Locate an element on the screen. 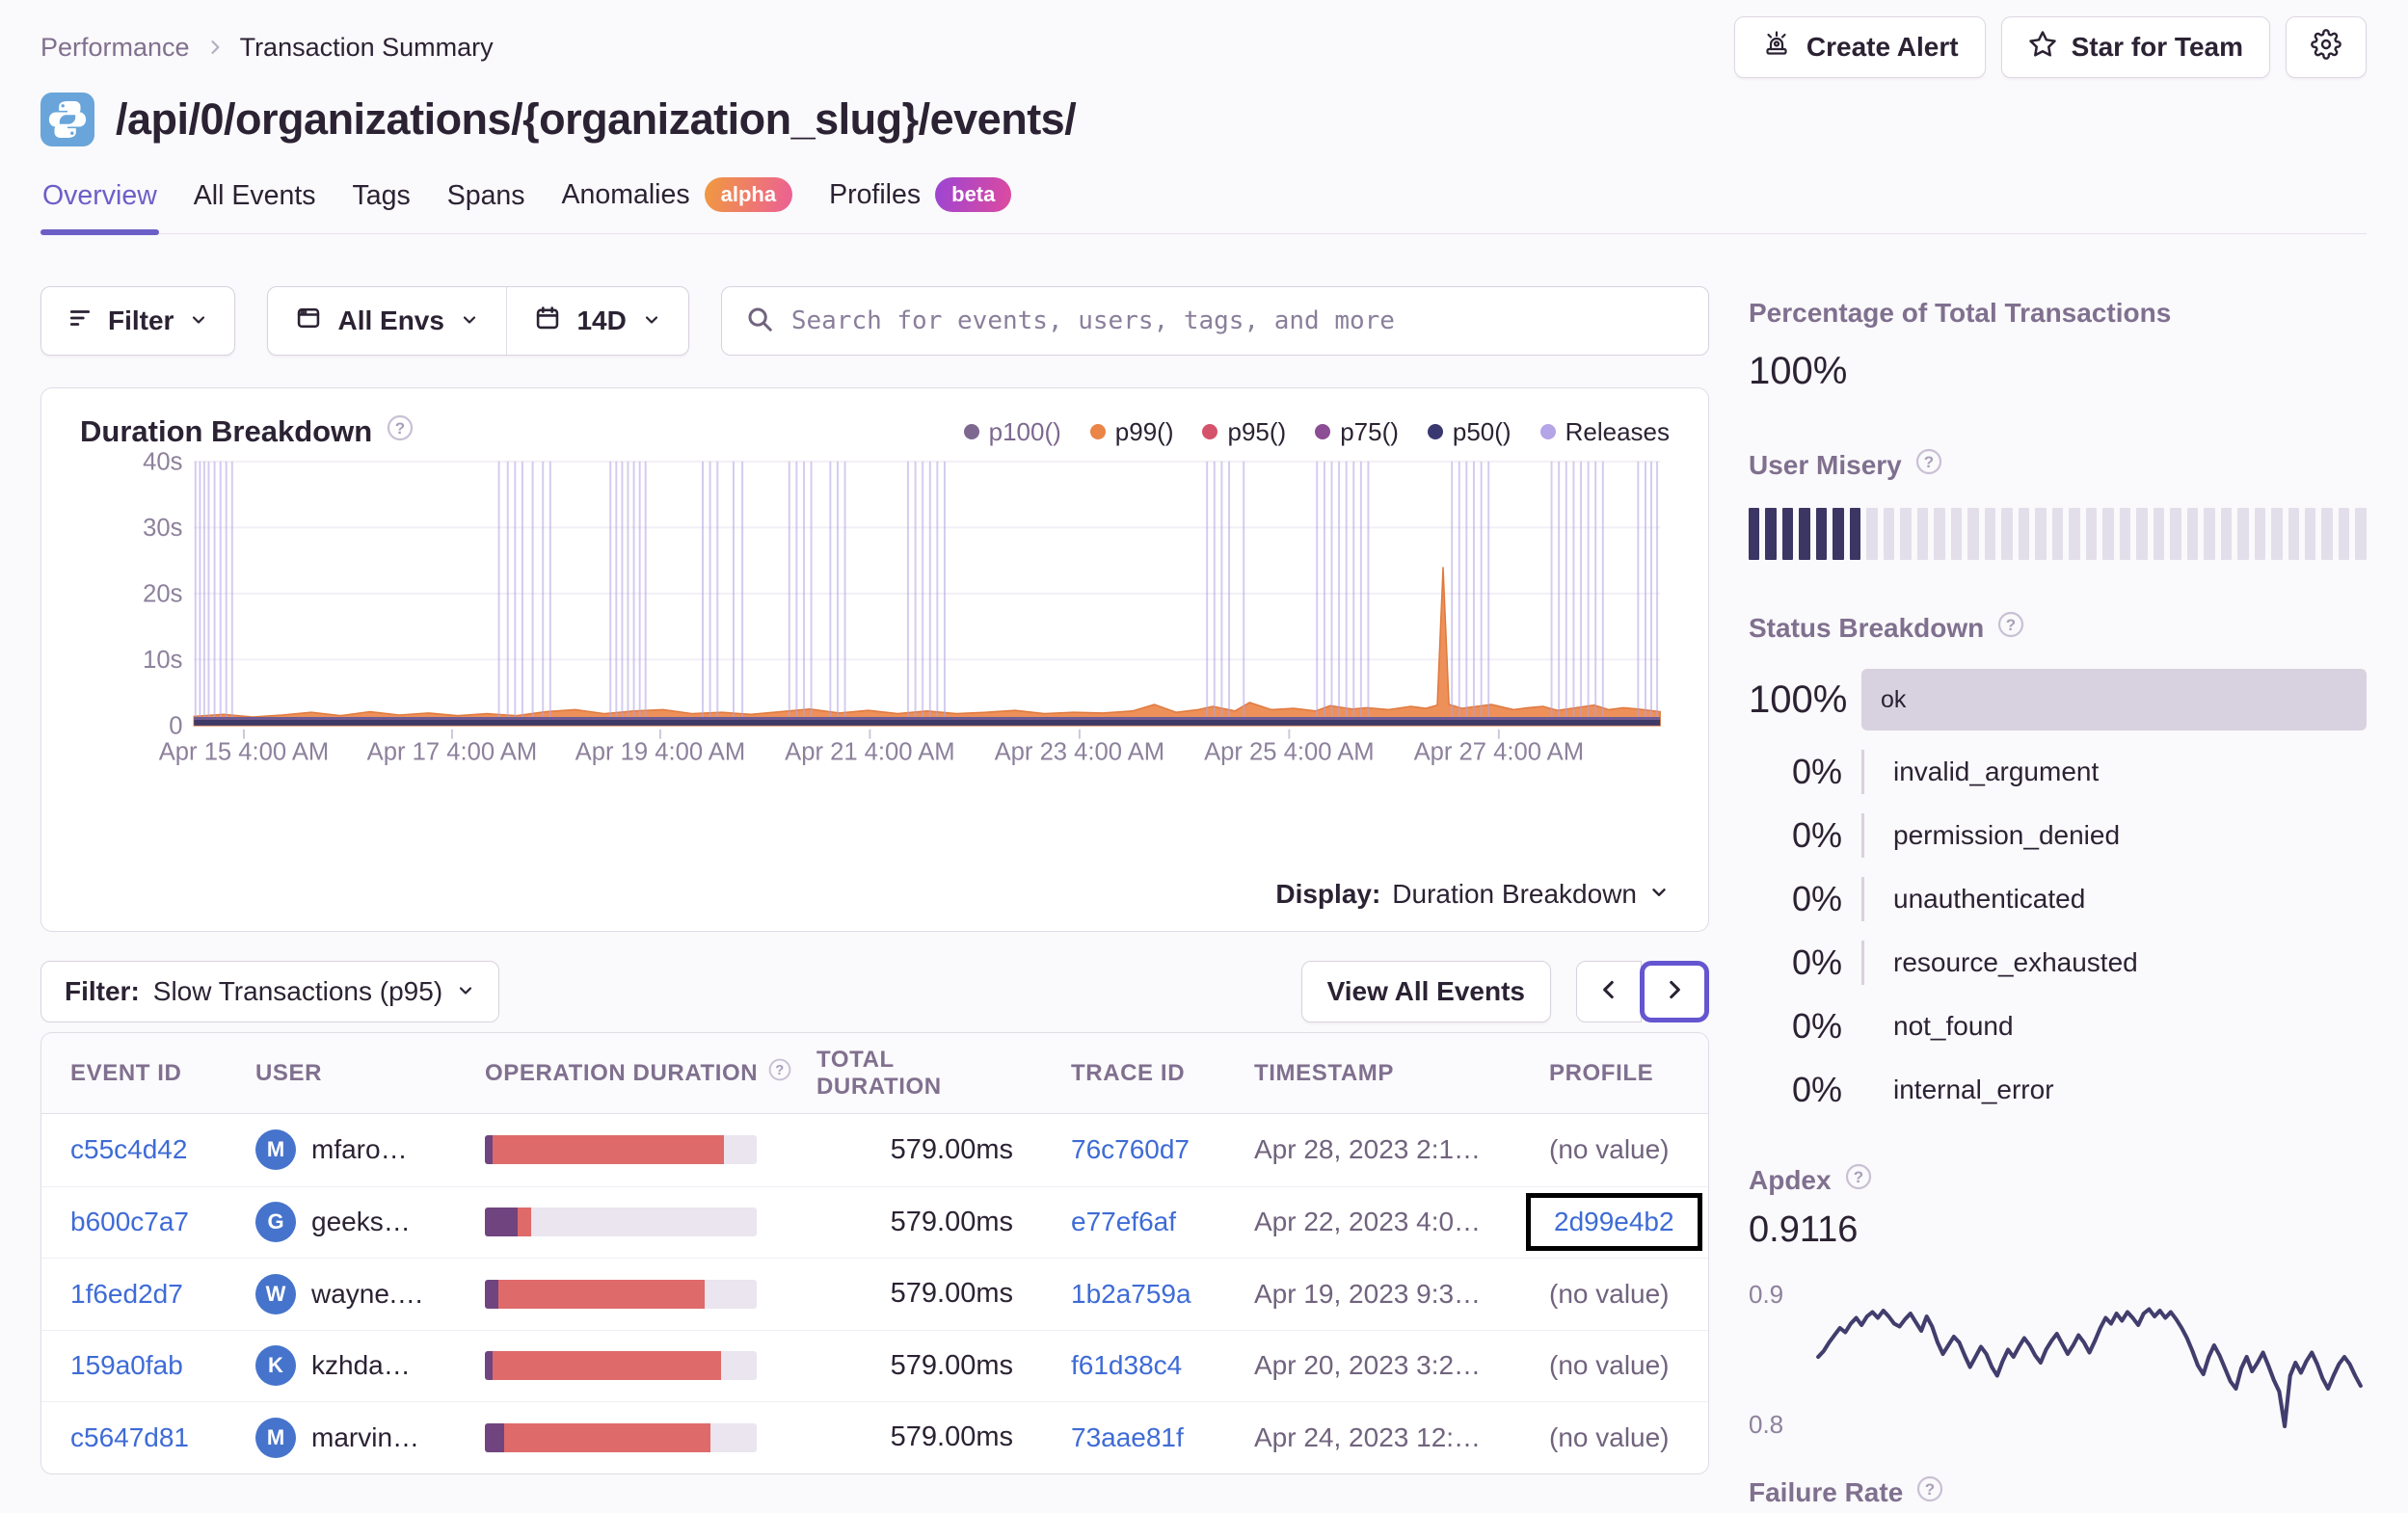 The image size is (2408, 1513). svg-text: Apr 17 4:00 AM is located at coordinates (452, 751).